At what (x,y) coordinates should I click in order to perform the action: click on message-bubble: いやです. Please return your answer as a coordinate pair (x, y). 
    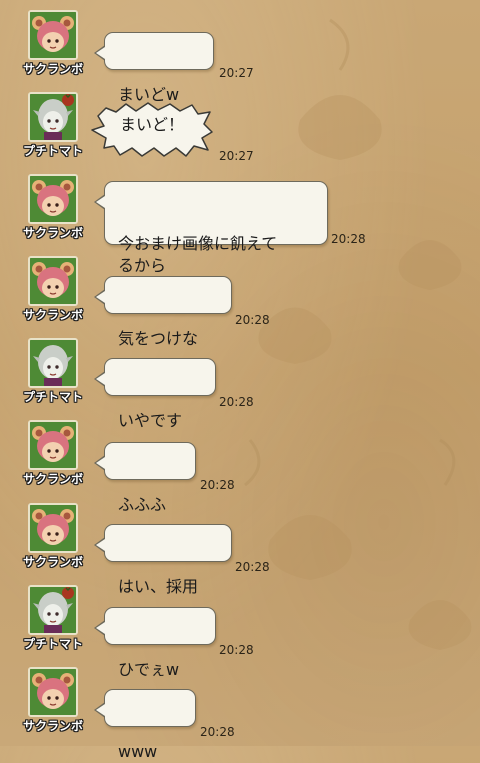
    Looking at the image, I should click on (155, 394).